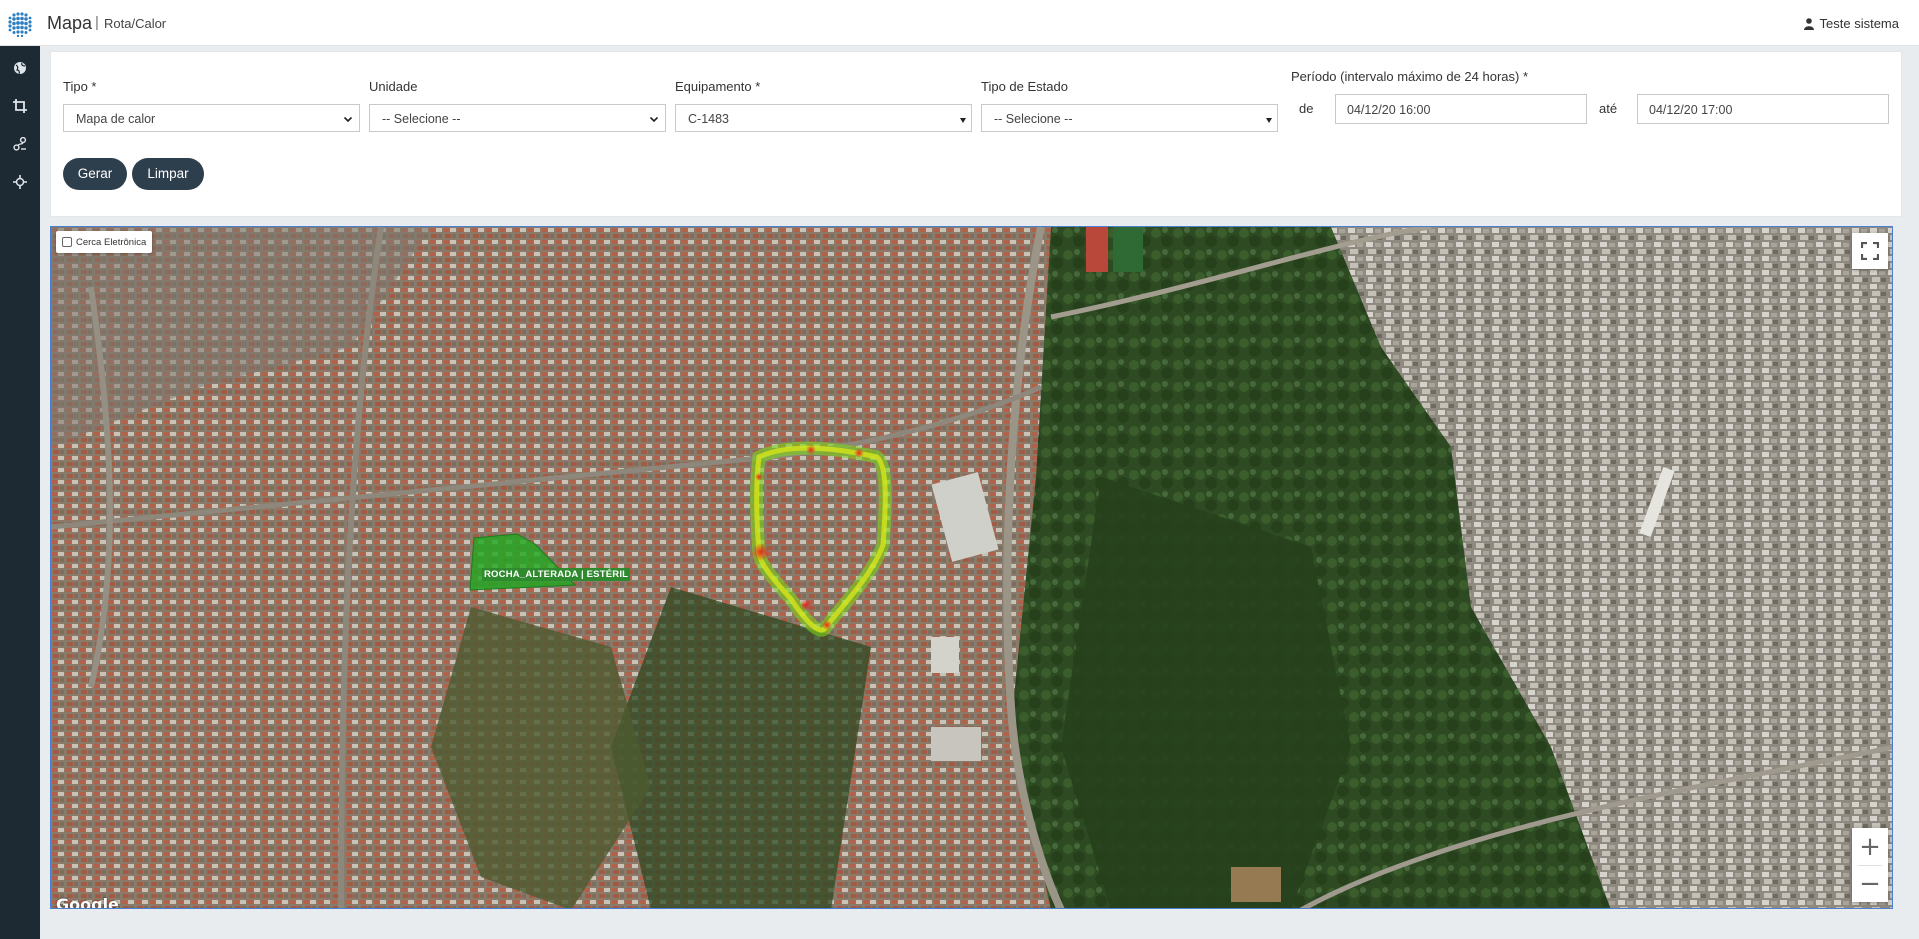 The height and width of the screenshot is (939, 1919). What do you see at coordinates (211, 118) in the screenshot?
I see `tipo-select: Mapa de calor` at bounding box center [211, 118].